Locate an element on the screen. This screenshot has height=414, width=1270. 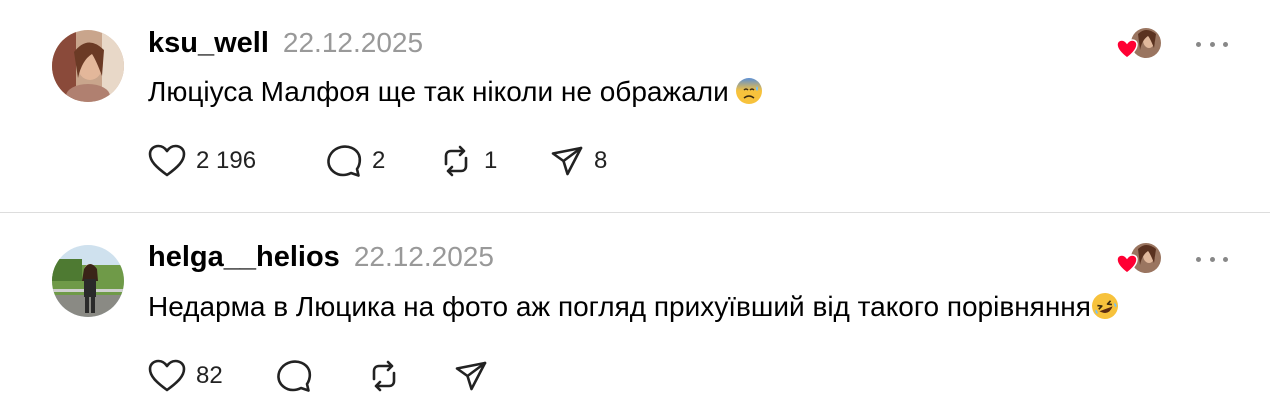
share-button: 8 is located at coordinates (578, 161).